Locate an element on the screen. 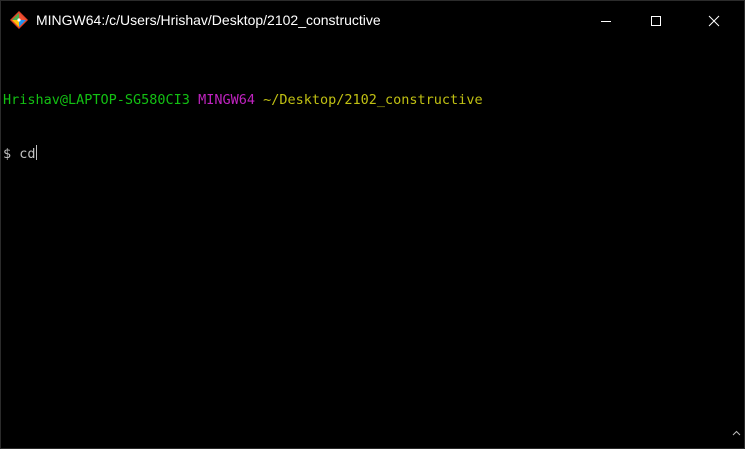 This screenshot has width=745, height=449. minimize-icon is located at coordinates (606, 21).